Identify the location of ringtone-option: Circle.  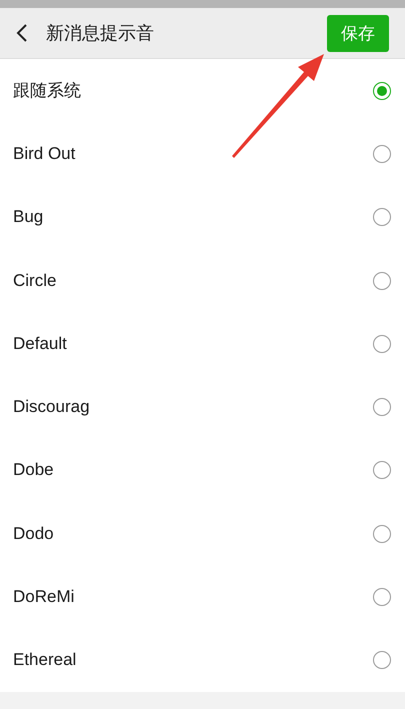
(202, 280).